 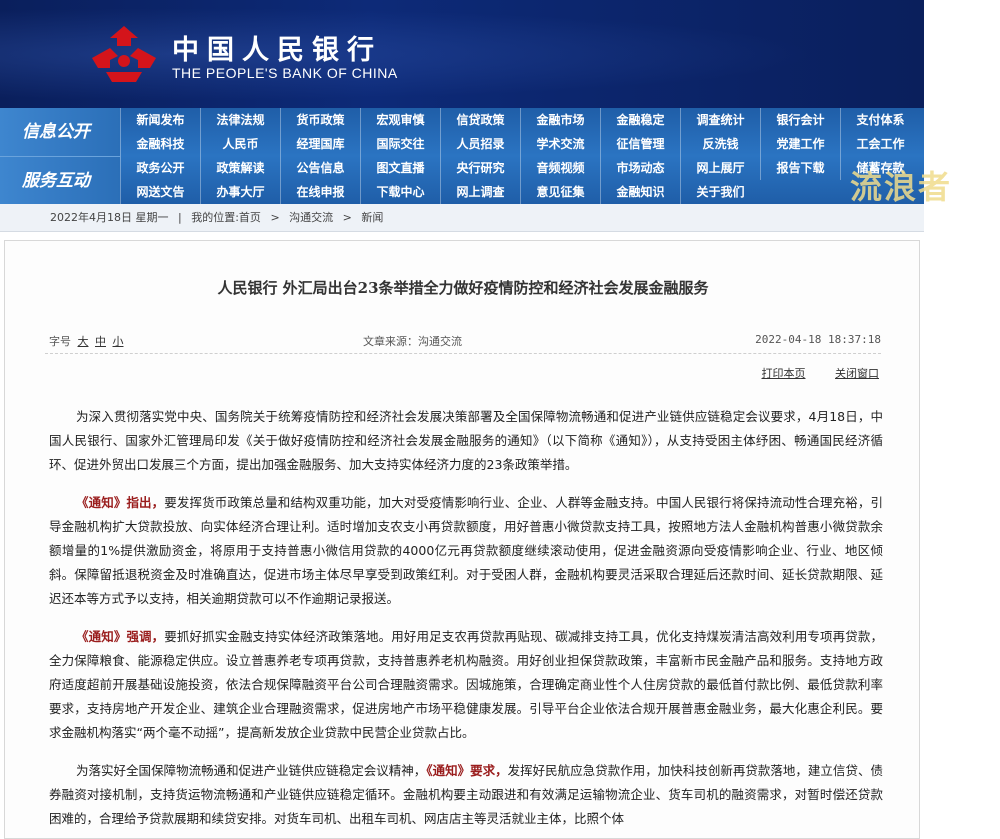 What do you see at coordinates (60, 132) in the screenshot?
I see `nav-section-info: 信息公开` at bounding box center [60, 132].